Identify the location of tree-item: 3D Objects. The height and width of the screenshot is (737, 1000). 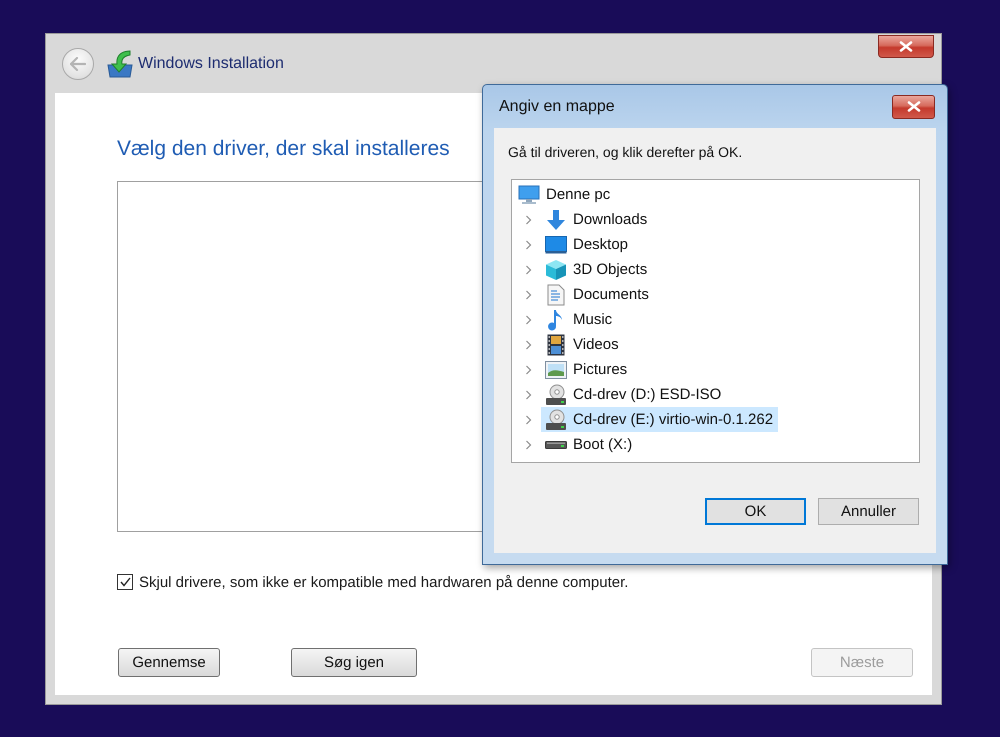
(596, 269).